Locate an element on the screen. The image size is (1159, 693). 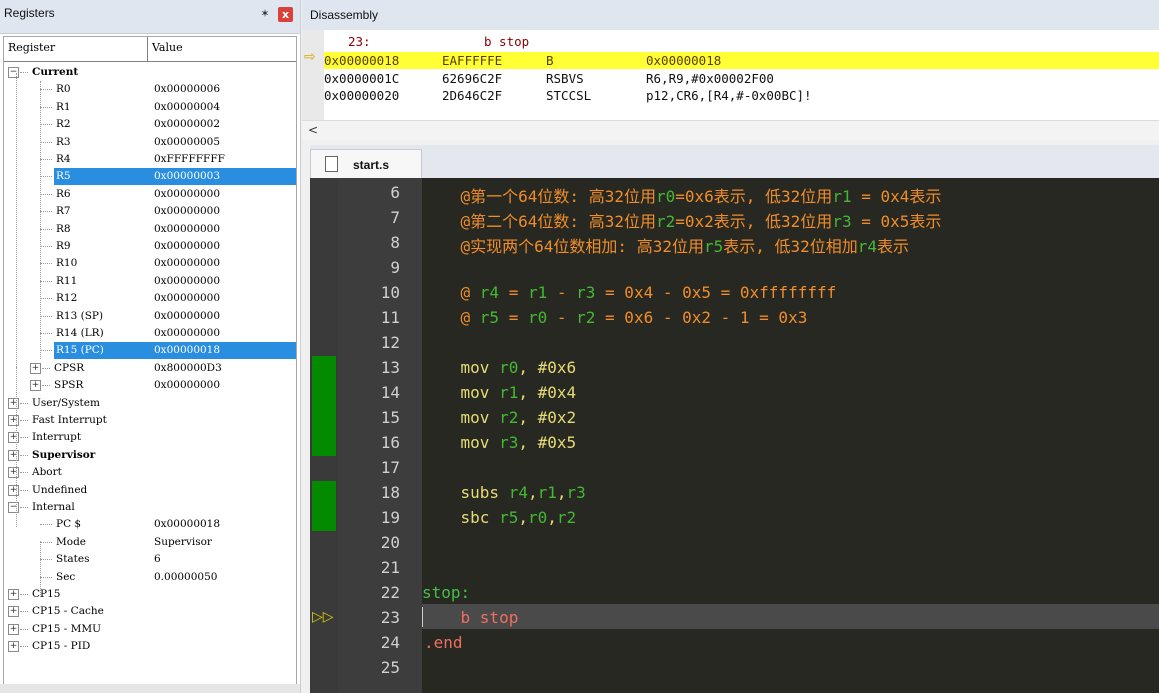
code-line: @ r4 = r1 - r3 = 0x4 - 0x5 = 0xffffffff is located at coordinates (629, 292).